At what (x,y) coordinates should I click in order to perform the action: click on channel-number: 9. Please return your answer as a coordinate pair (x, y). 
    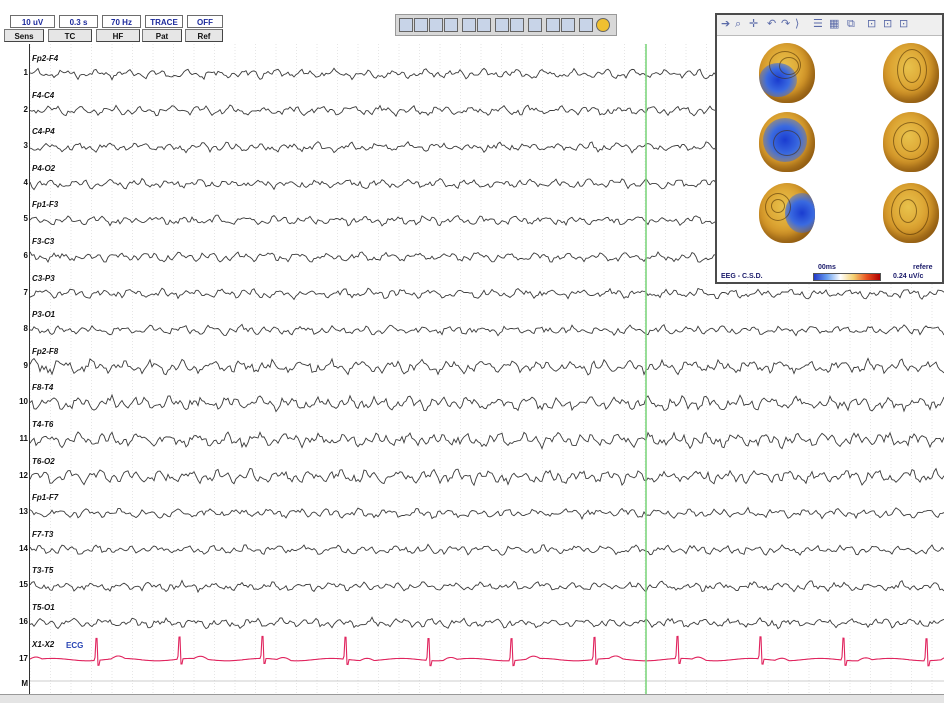
    Looking at the image, I should click on (25, 365).